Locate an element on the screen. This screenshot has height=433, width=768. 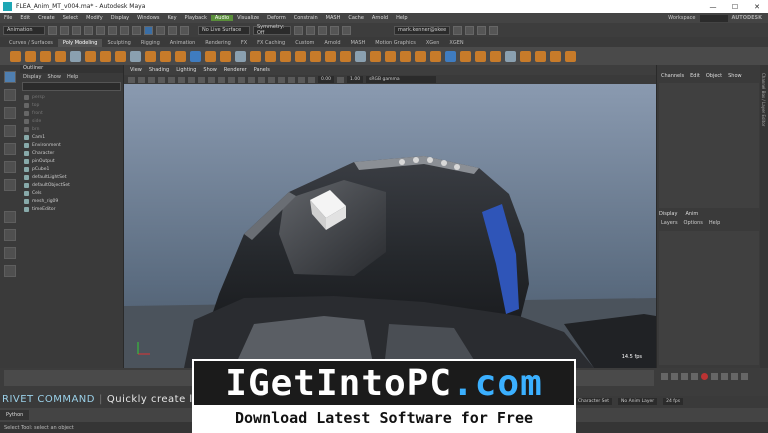
menu-select: Select is located at coordinates (70, 18).